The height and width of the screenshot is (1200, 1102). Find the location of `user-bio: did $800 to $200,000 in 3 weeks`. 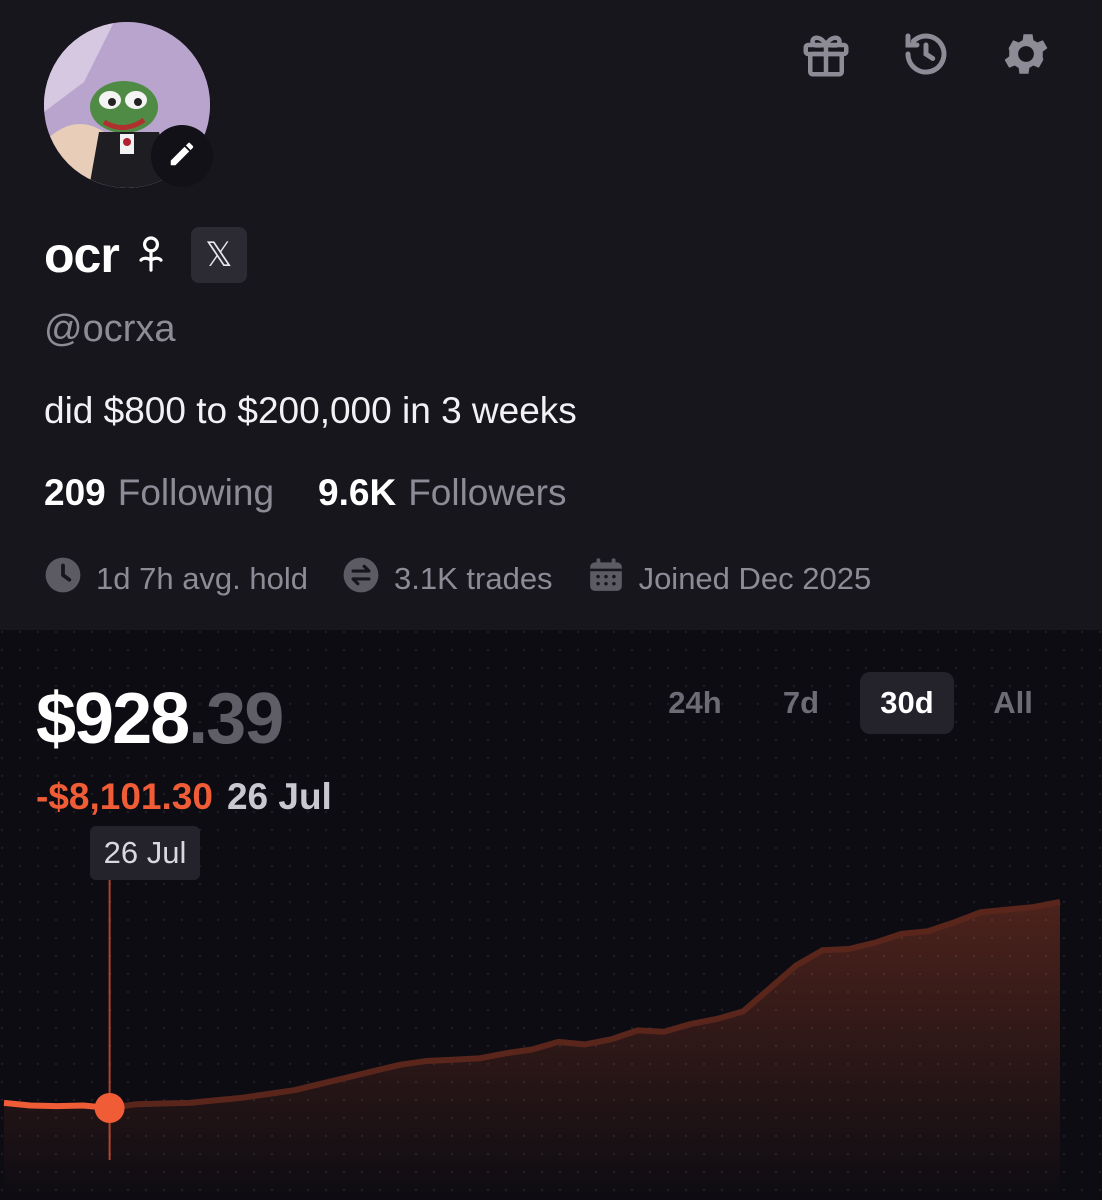

user-bio: did $800 to $200,000 in 3 weeks is located at coordinates (310, 410).